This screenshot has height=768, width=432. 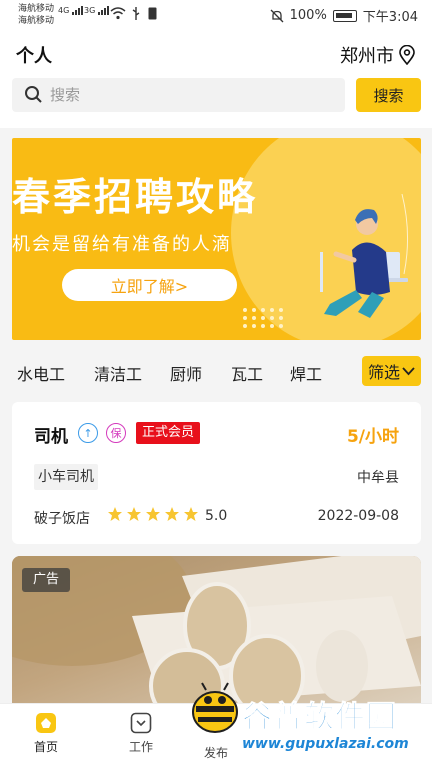 I want to click on chevron-down-icon, so click(x=408, y=370).